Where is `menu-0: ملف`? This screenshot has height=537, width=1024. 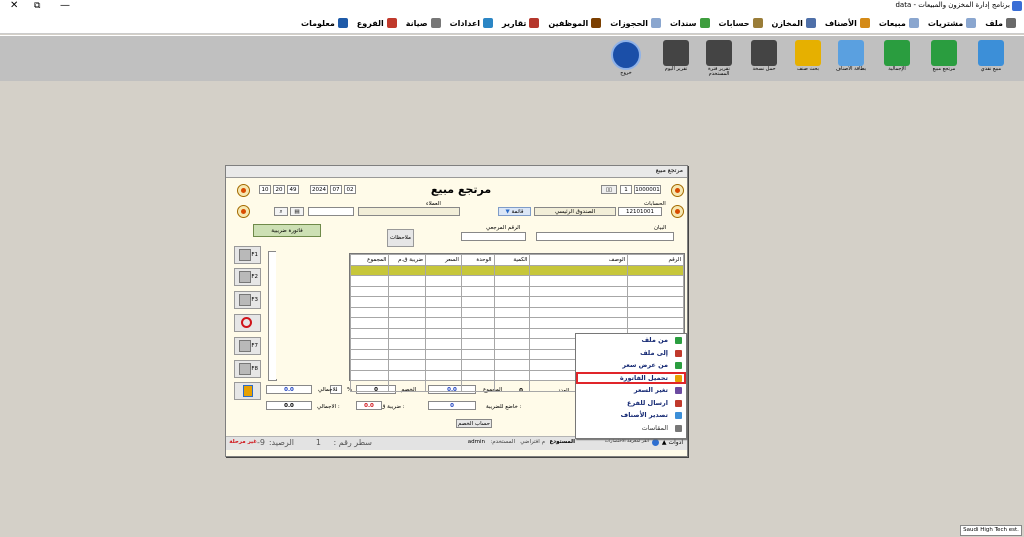
menu-0: ملف is located at coordinates (1000, 23).